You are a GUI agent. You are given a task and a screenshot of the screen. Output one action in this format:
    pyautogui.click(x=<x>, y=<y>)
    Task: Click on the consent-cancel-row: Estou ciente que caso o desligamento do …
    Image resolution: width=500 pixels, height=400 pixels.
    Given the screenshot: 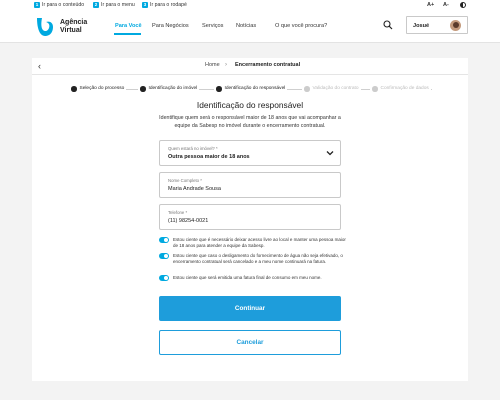 What is the action you would take?
    pyautogui.click(x=254, y=259)
    